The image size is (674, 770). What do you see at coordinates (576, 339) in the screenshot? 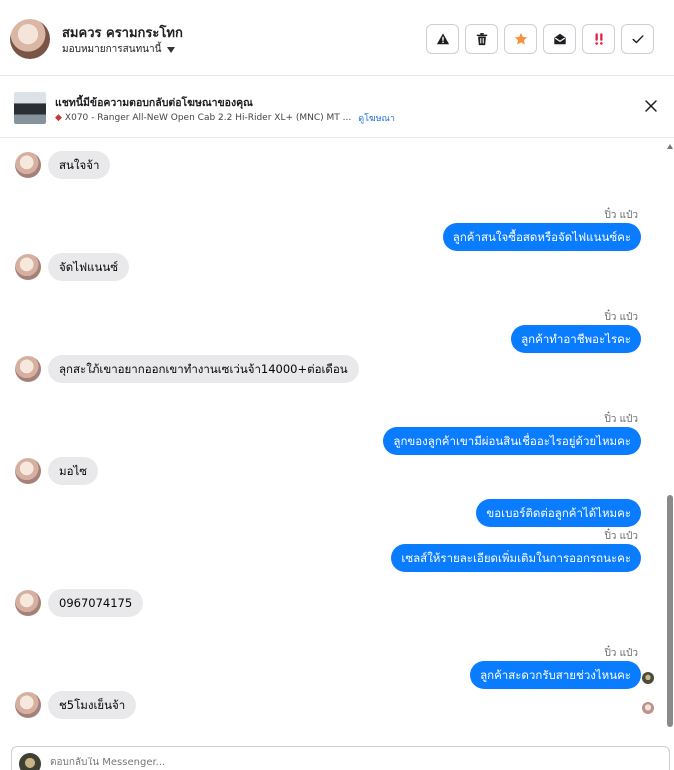
I see `outgoing-message: ลูกค้าทำอาชีพอะไรคะ` at bounding box center [576, 339].